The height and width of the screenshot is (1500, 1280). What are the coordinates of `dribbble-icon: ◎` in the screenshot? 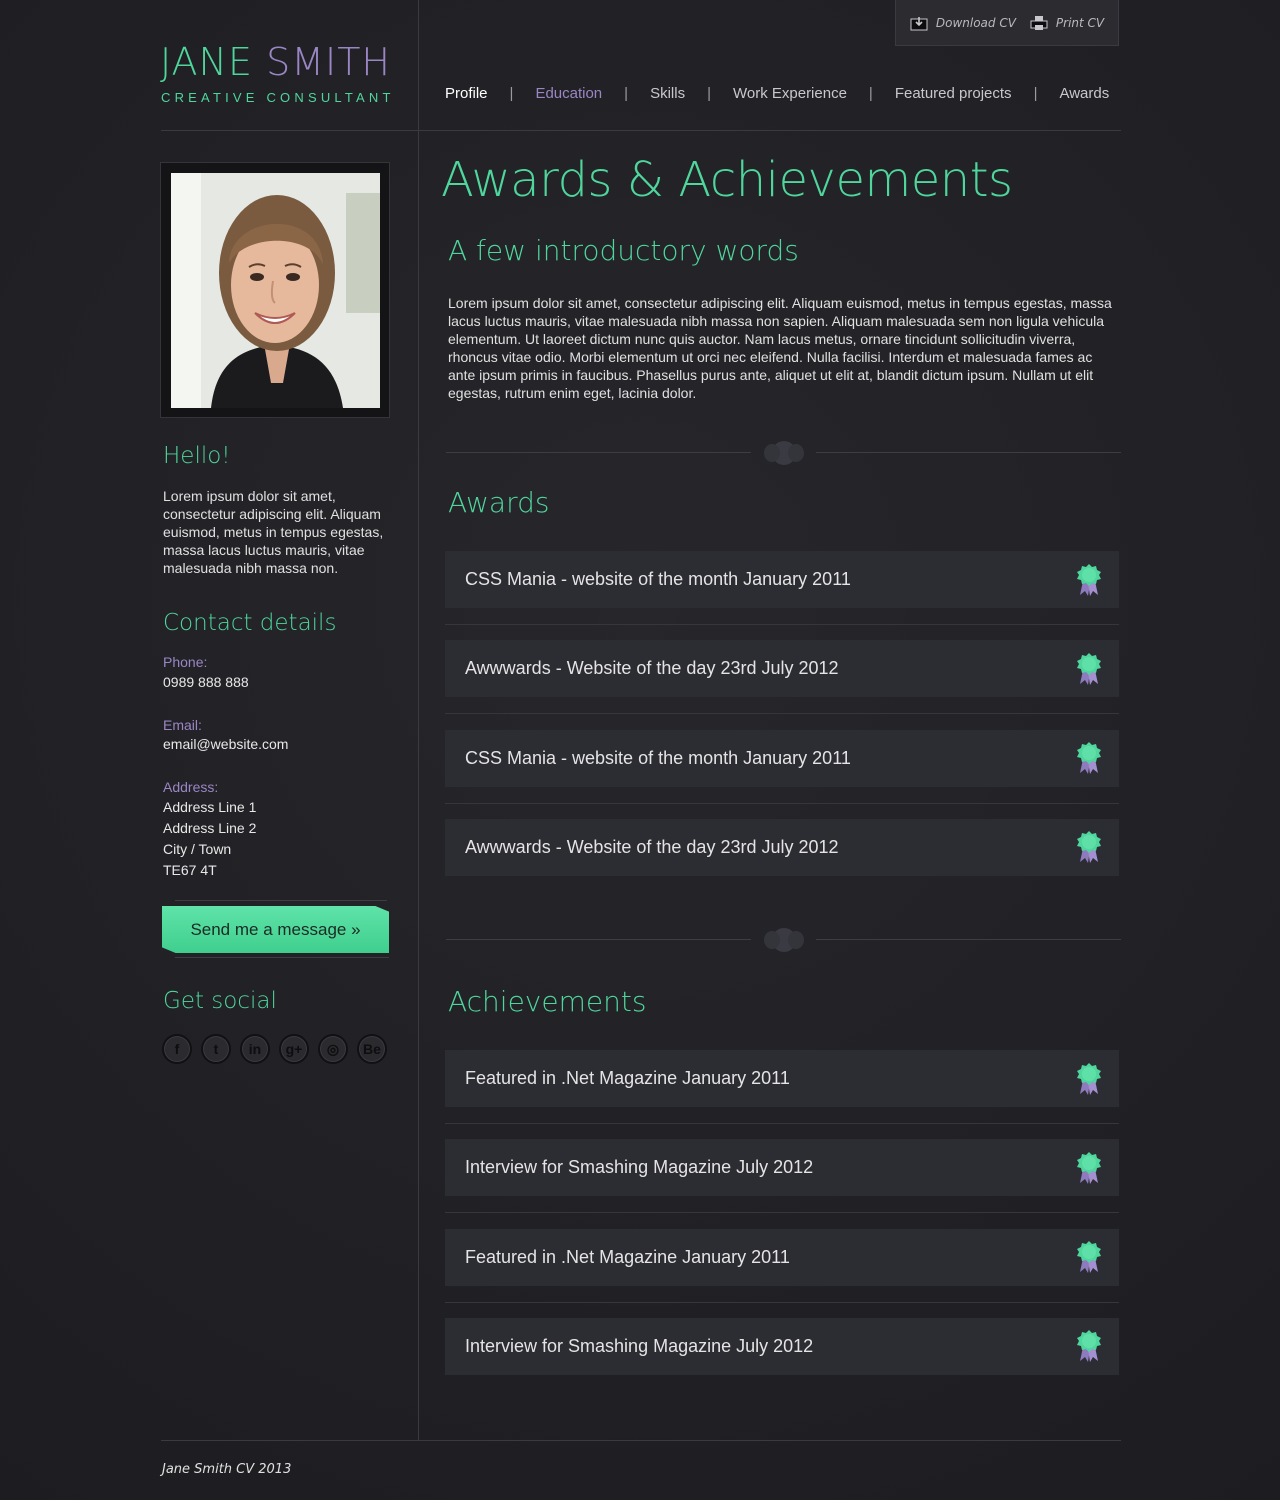 It's located at (333, 1049).